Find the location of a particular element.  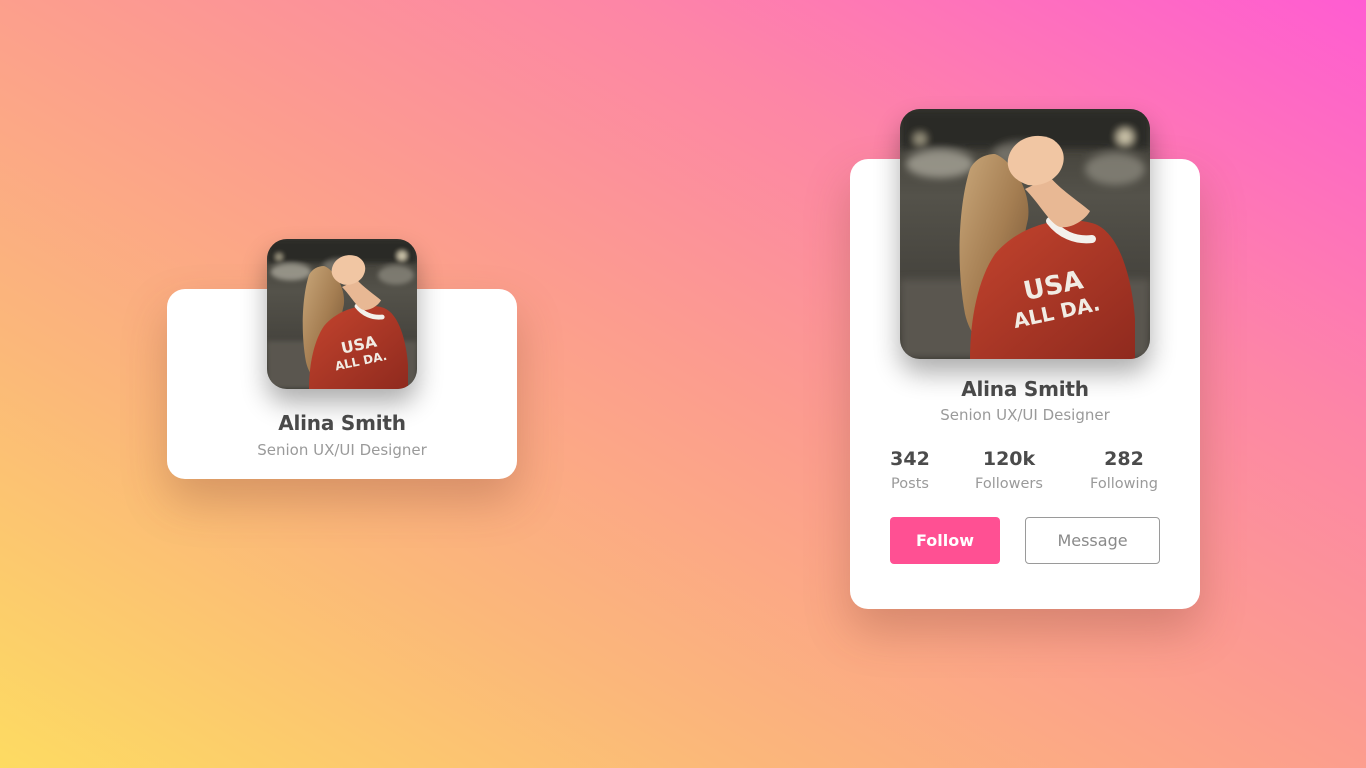

stat-followers: 120k Followers is located at coordinates (1009, 470).